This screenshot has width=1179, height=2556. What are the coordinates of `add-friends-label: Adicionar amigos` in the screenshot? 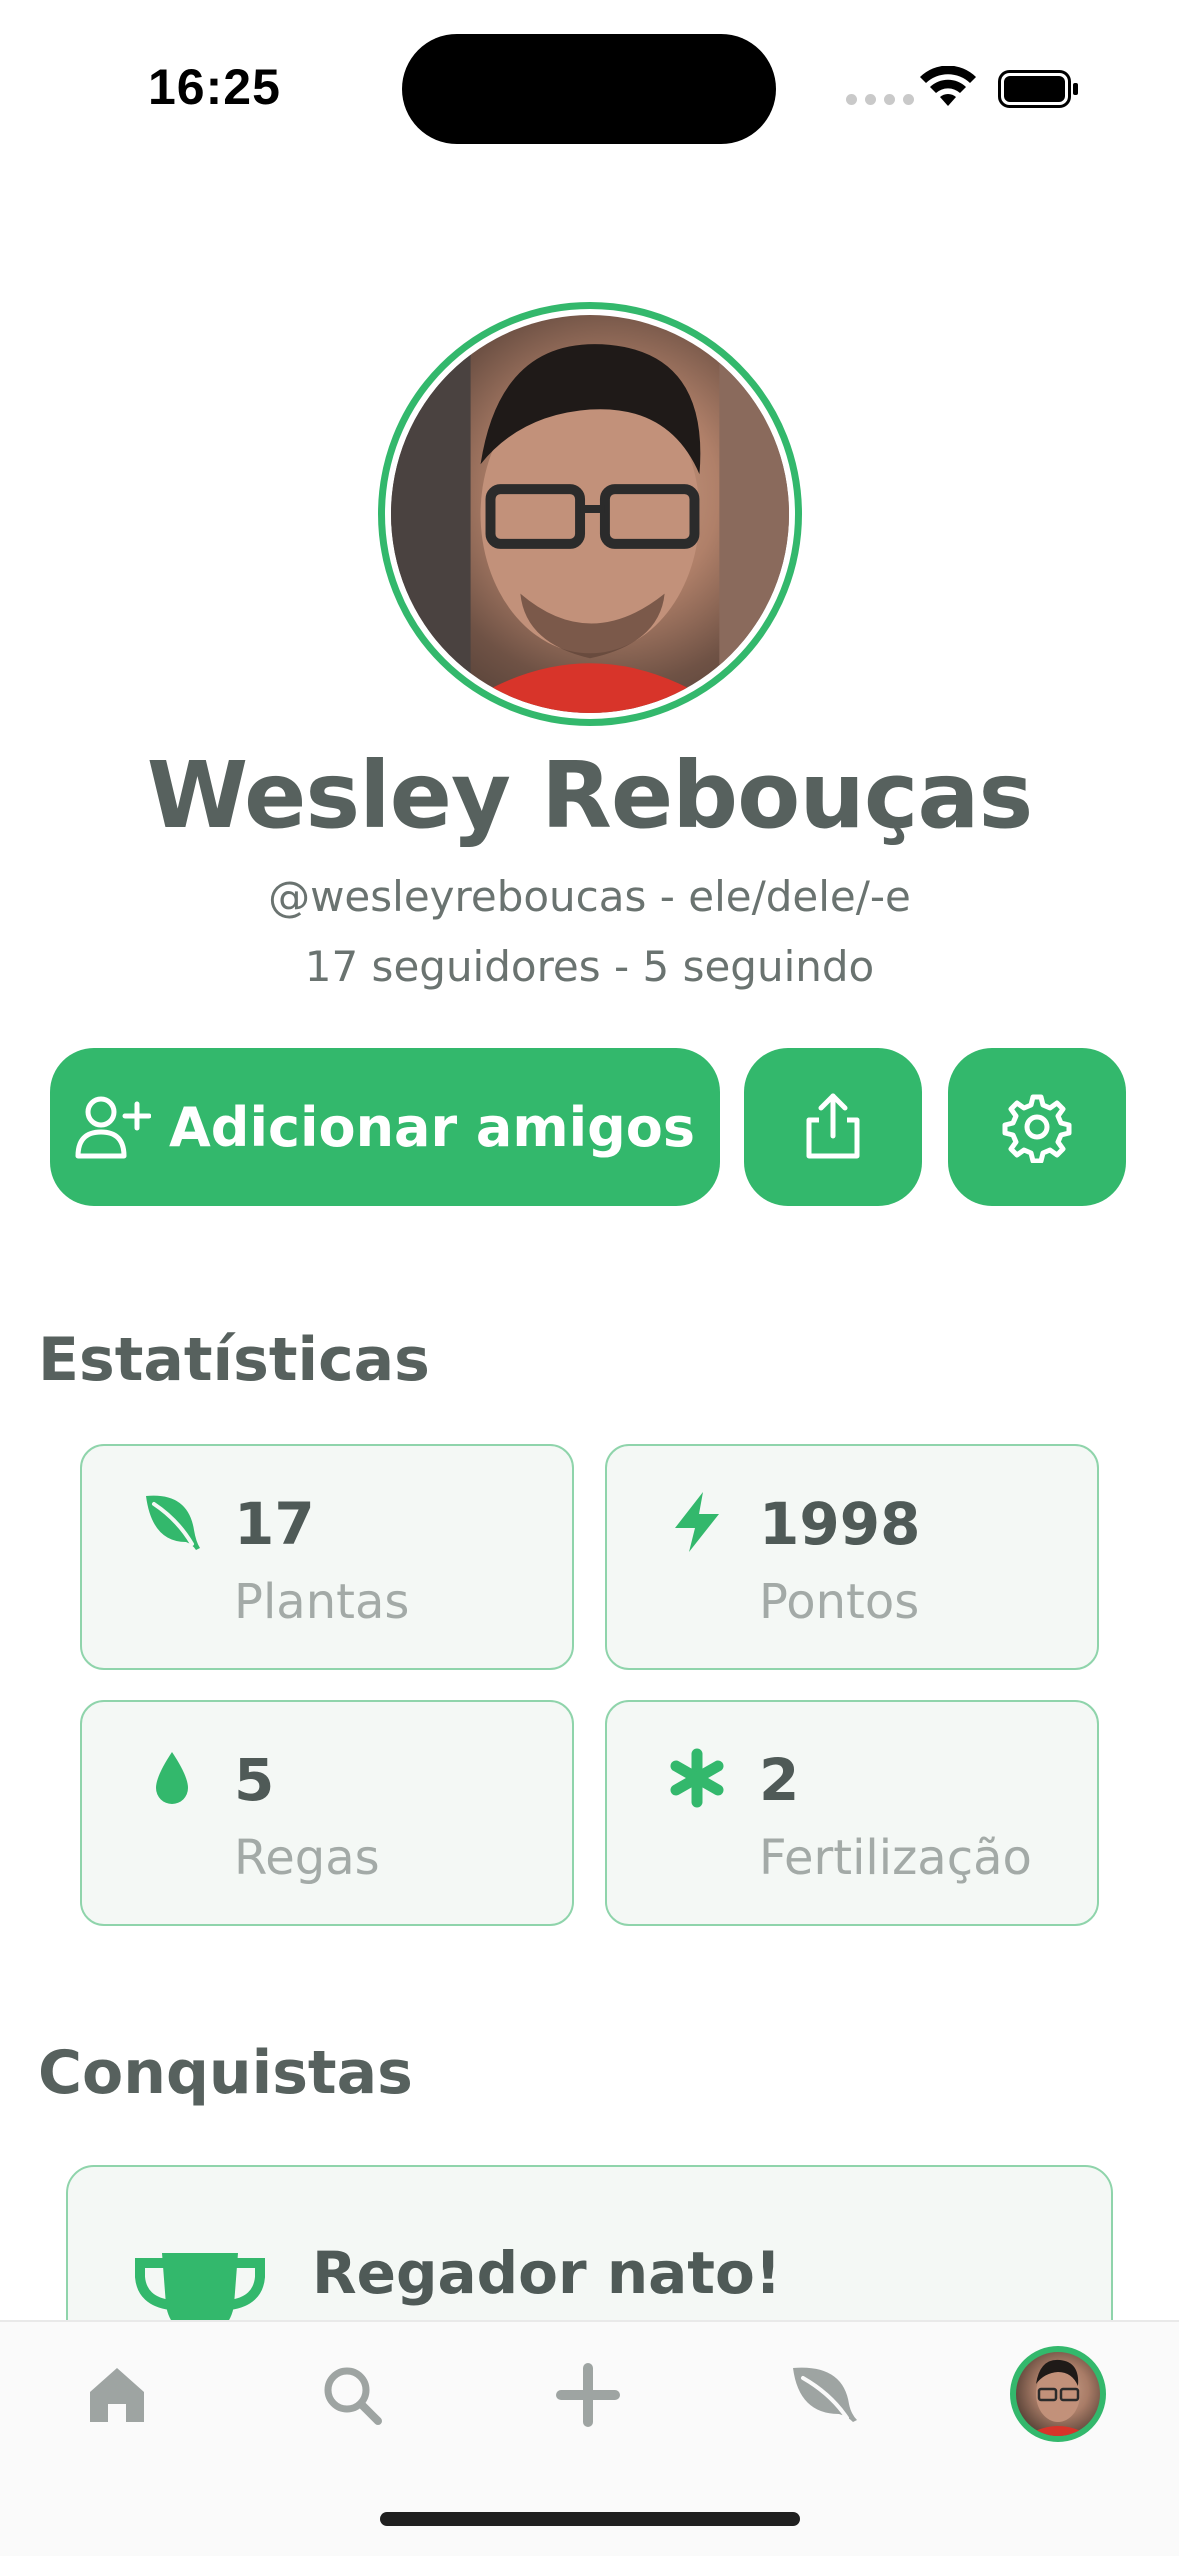 It's located at (432, 1127).